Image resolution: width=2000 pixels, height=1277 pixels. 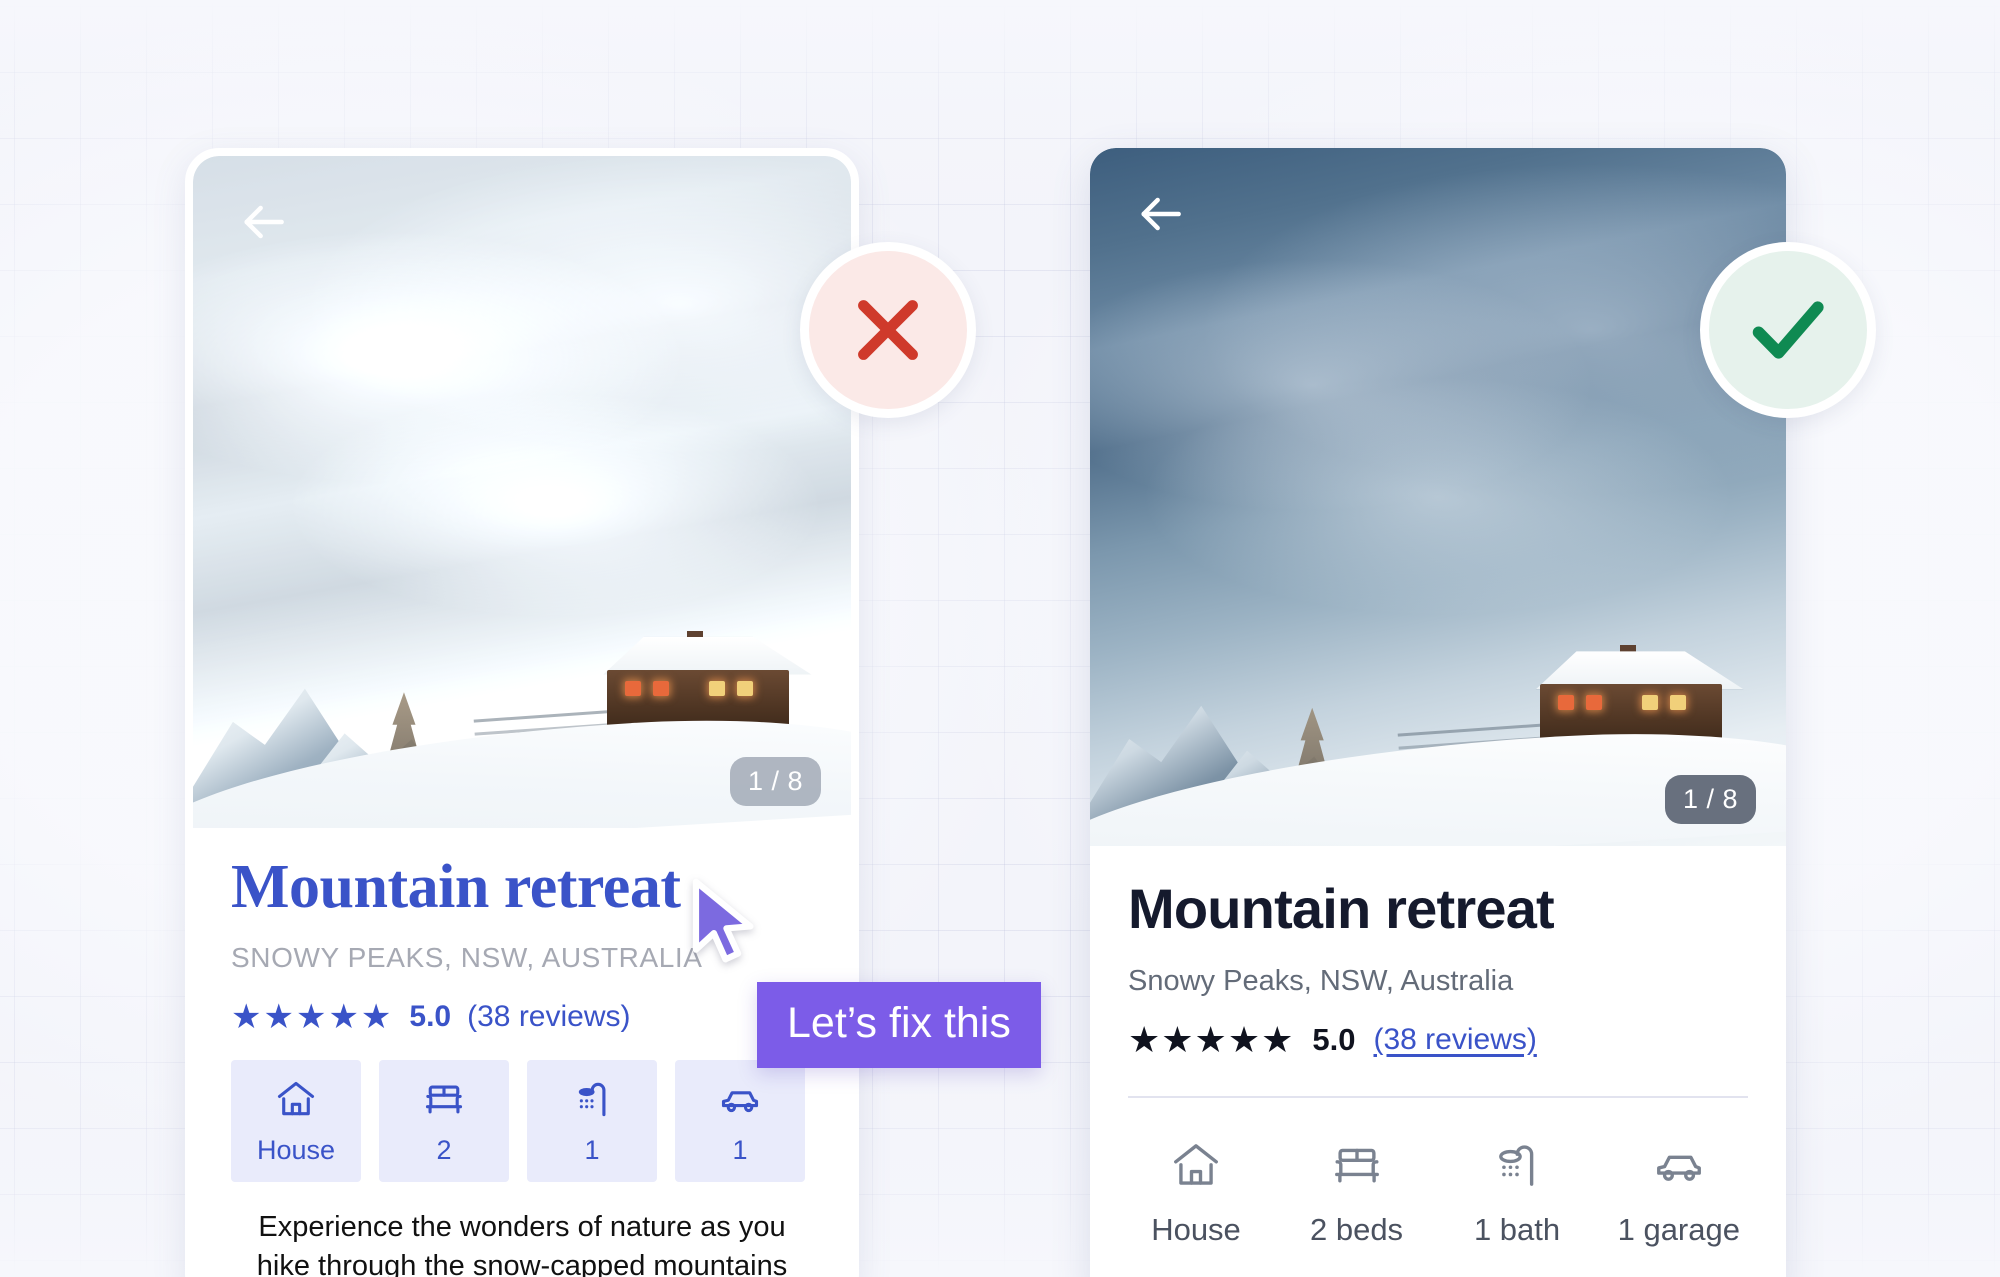 I want to click on feature-house: House, so click(x=1196, y=1193).